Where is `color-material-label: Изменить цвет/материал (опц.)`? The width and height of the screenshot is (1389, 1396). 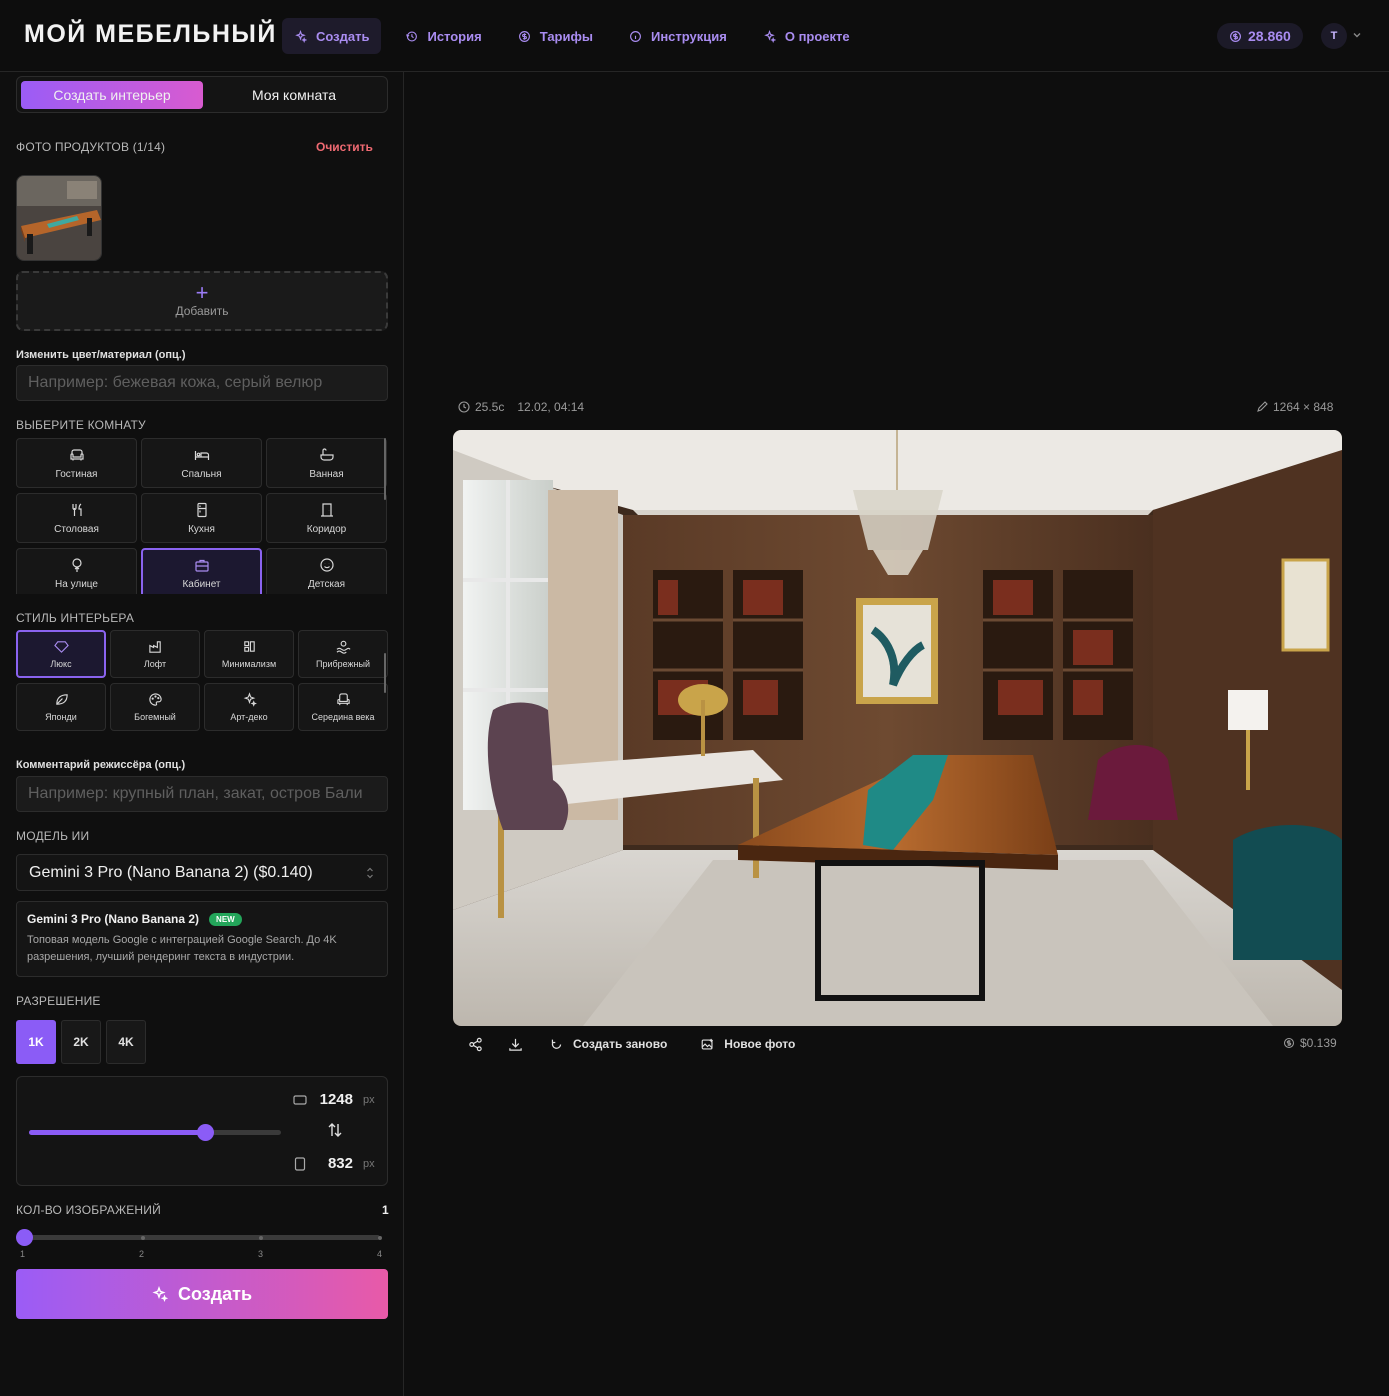 color-material-label: Изменить цвет/материал (опц.) is located at coordinates (101, 355).